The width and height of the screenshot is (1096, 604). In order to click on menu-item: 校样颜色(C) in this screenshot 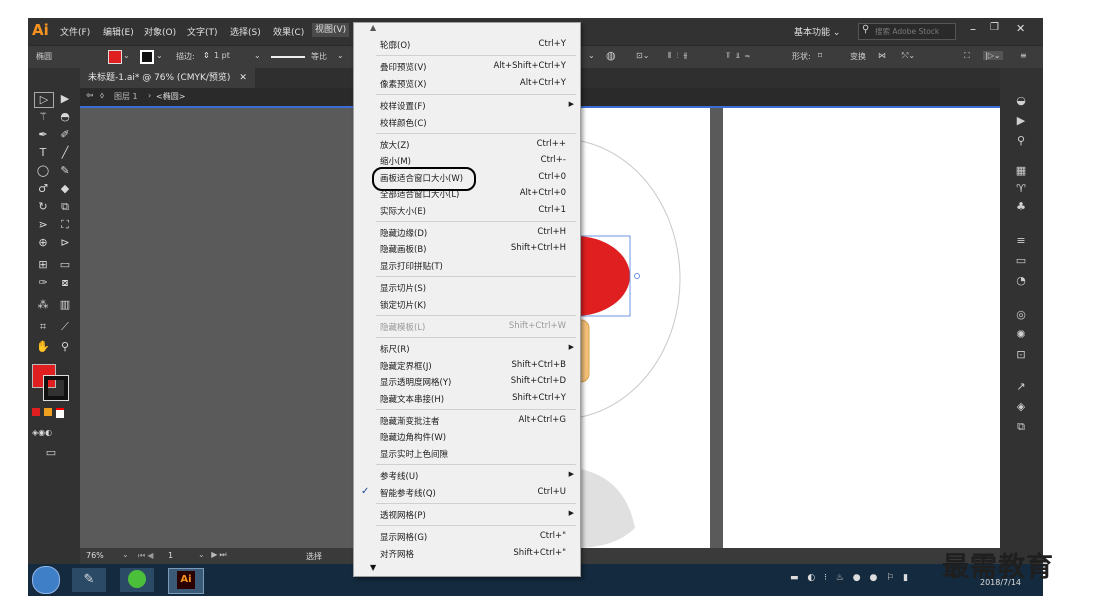, I will do `click(467, 123)`.